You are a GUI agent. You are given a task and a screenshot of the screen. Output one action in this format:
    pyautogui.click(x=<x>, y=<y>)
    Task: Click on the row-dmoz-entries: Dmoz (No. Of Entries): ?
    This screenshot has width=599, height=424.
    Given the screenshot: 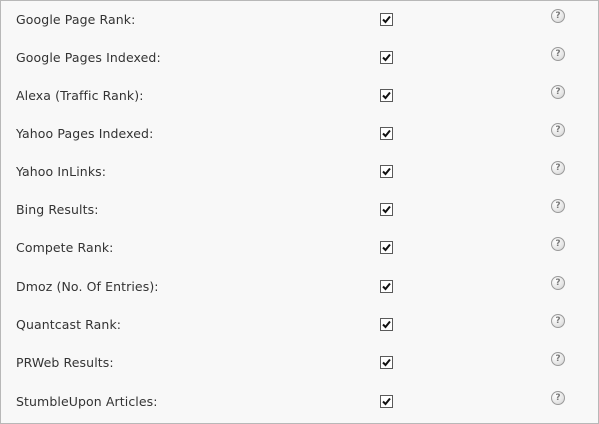 What is the action you would take?
    pyautogui.click(x=299, y=287)
    